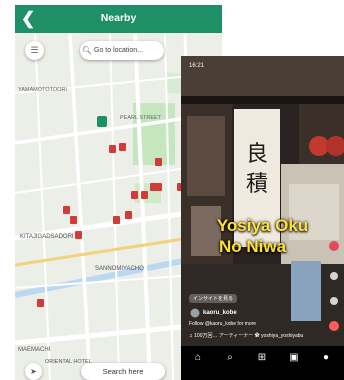 The image size is (344, 380). I want to click on locate-button: ➤, so click(33, 371).